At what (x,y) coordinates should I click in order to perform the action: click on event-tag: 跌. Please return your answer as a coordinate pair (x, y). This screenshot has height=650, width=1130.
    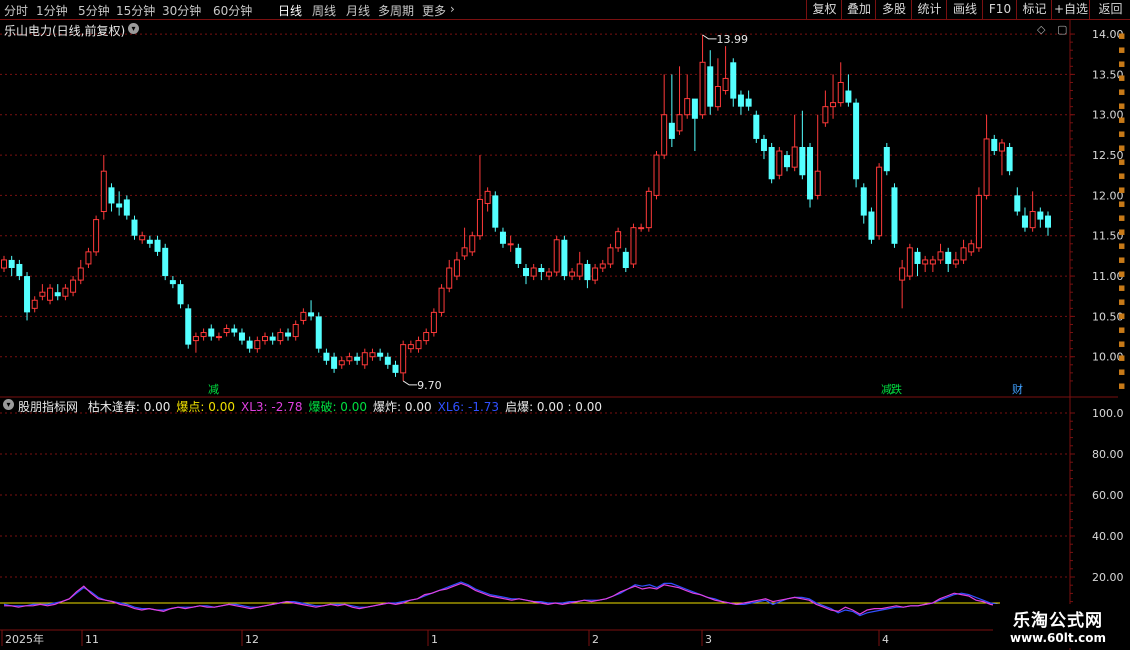
    Looking at the image, I should click on (896, 389).